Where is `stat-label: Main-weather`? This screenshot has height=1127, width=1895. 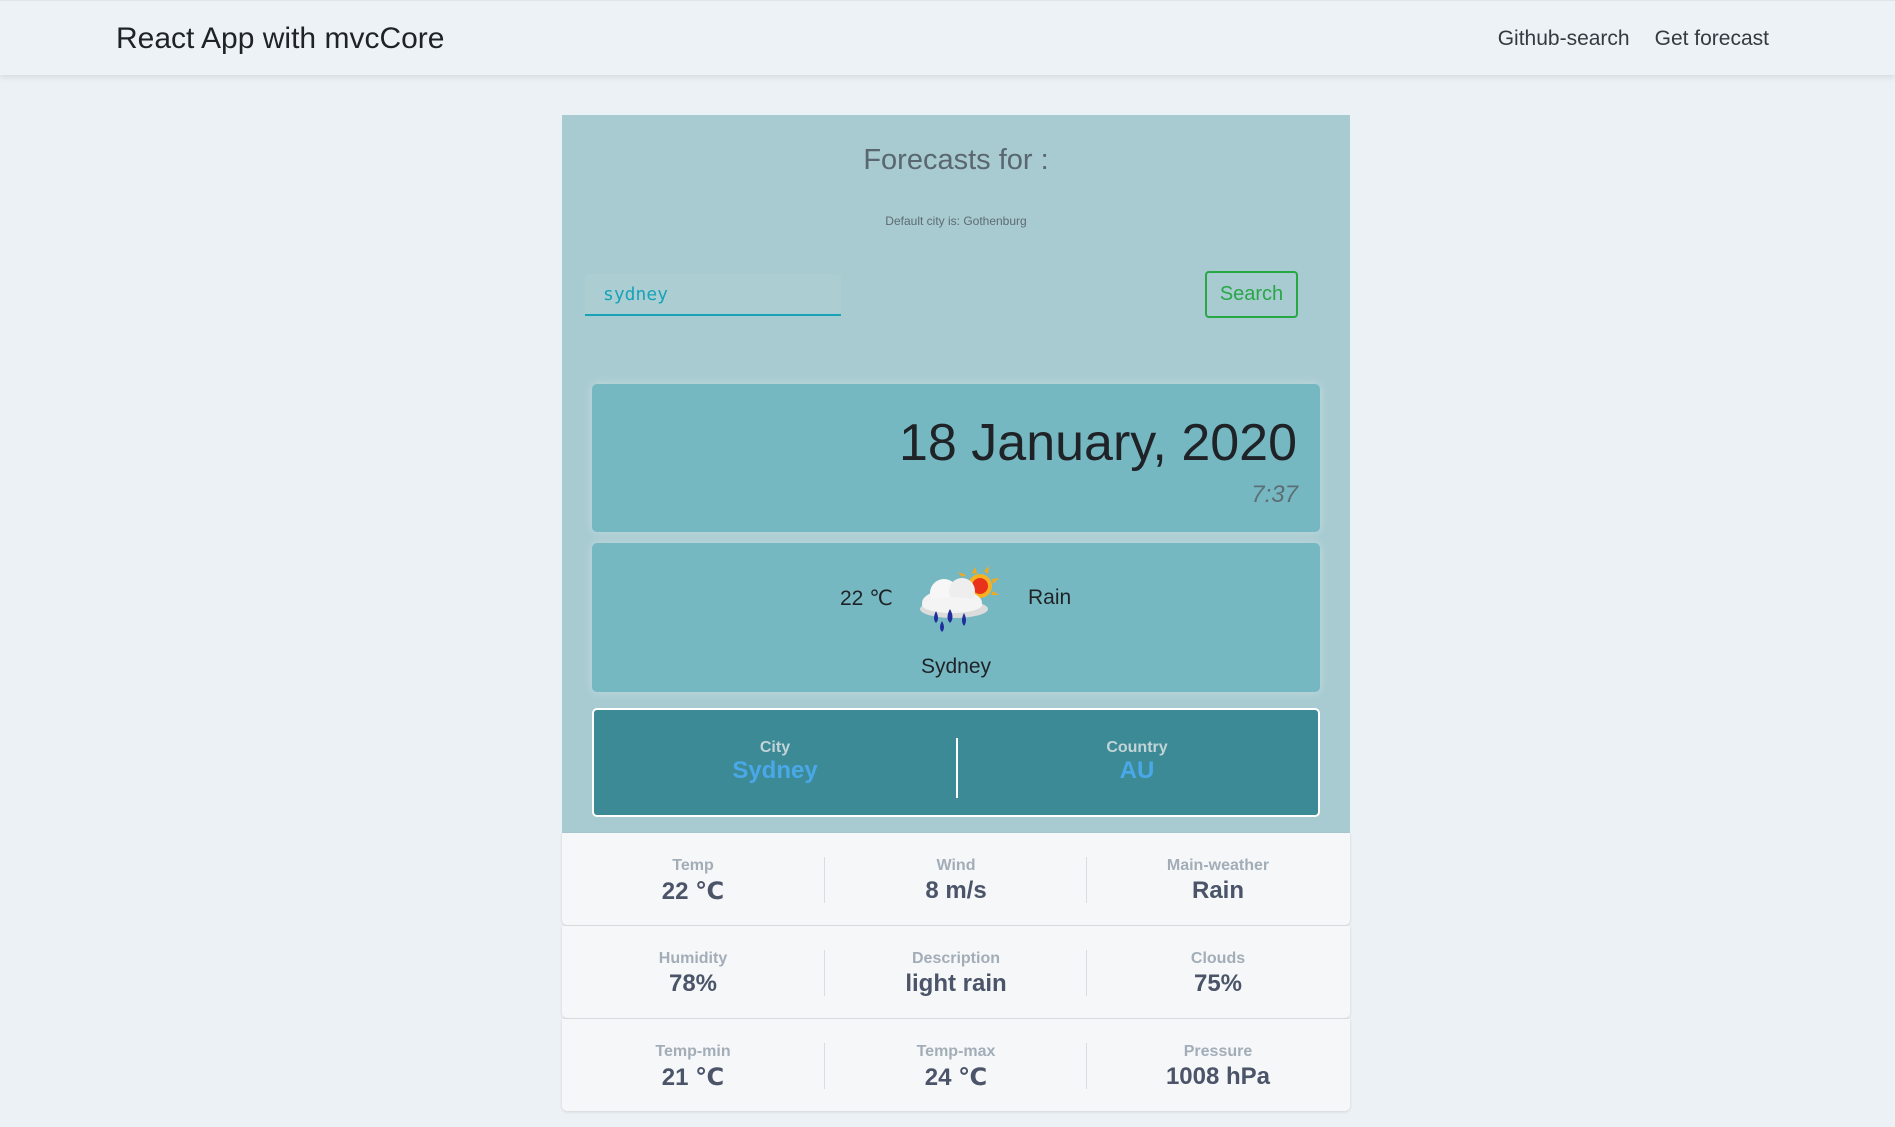 stat-label: Main-weather is located at coordinates (1218, 865).